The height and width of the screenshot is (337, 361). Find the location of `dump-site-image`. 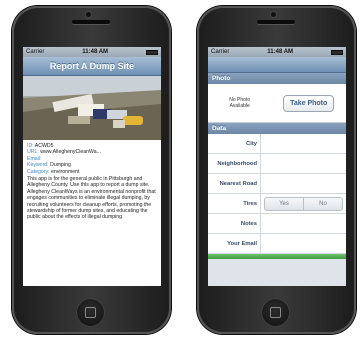

dump-site-image is located at coordinates (92, 108).